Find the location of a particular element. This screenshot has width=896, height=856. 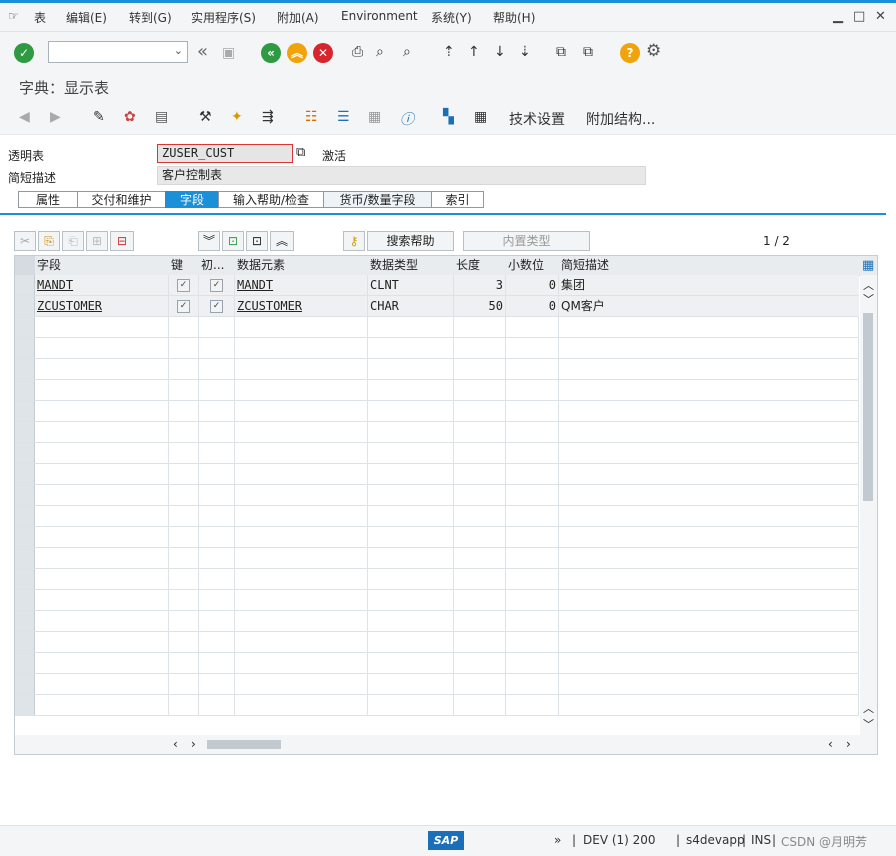

menu-item-extras: 附加(A) is located at coordinates (298, 17).